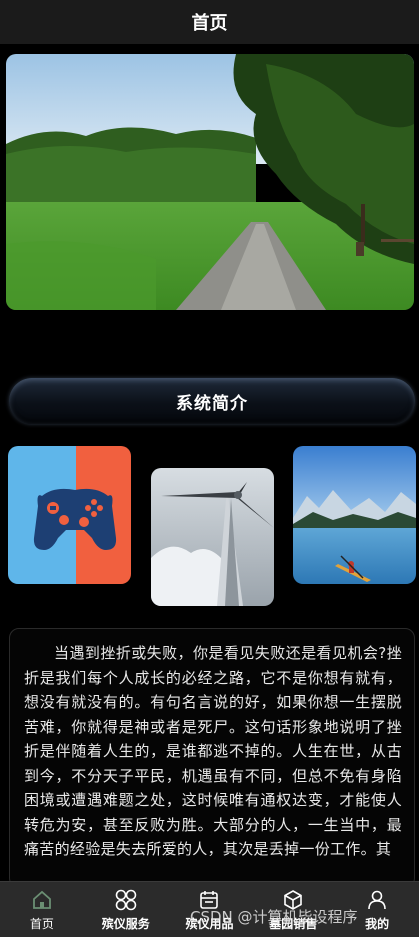 Image resolution: width=419 pixels, height=937 pixels. Describe the element at coordinates (41, 924) in the screenshot. I see `tab-home-label: 首页` at that location.